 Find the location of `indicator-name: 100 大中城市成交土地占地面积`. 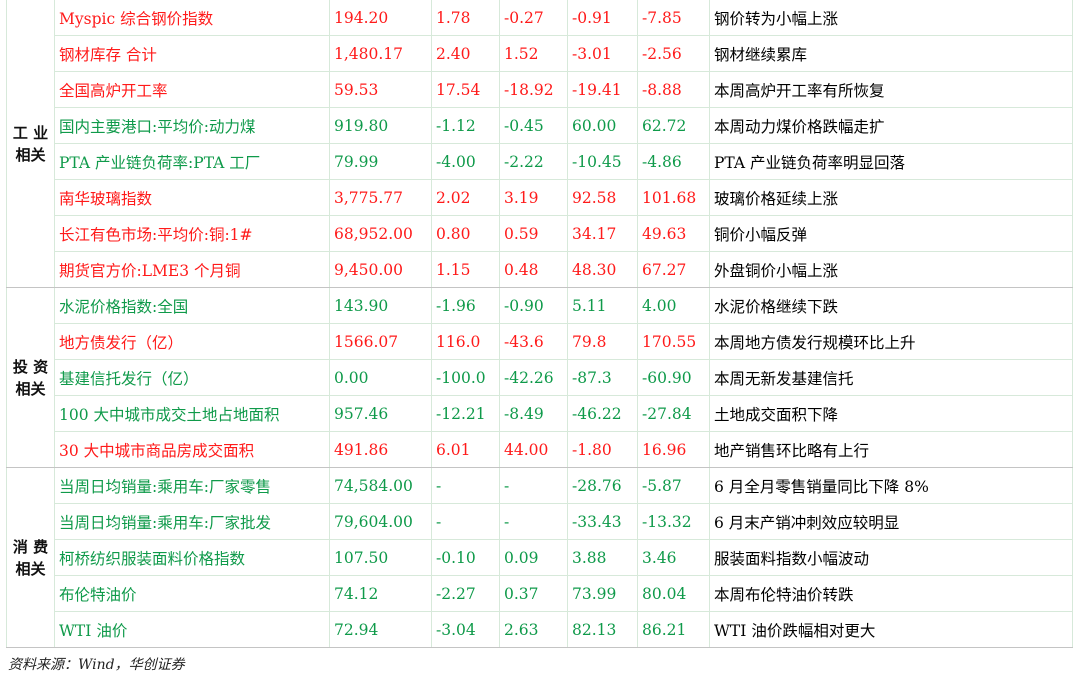

indicator-name: 100 大中城市成交土地占地面积 is located at coordinates (192, 413).